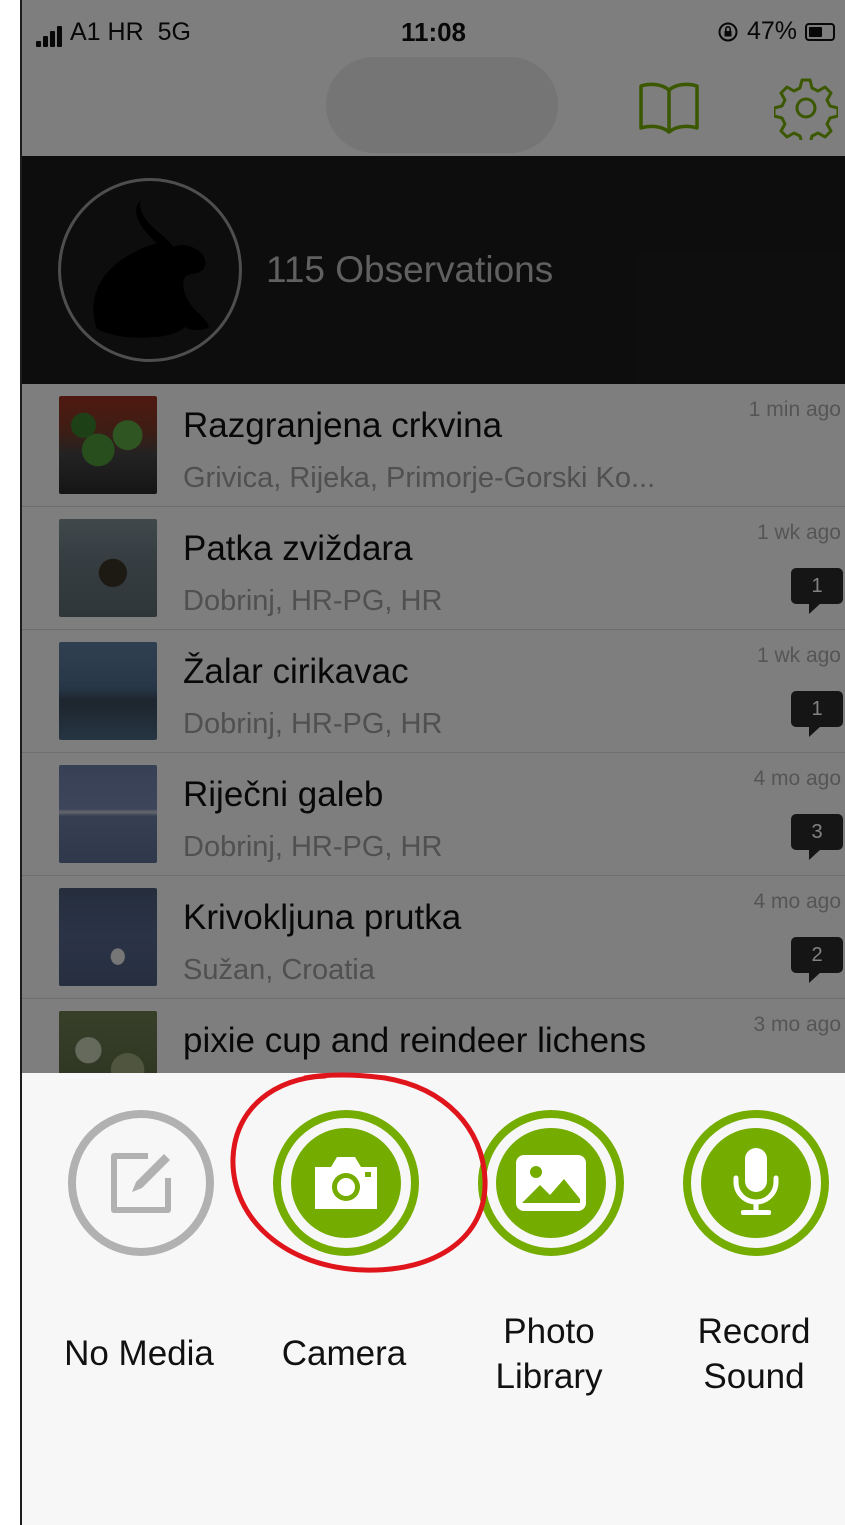 This screenshot has width=845, height=1525. I want to click on camera-label-line1: Camera, so click(344, 1353).